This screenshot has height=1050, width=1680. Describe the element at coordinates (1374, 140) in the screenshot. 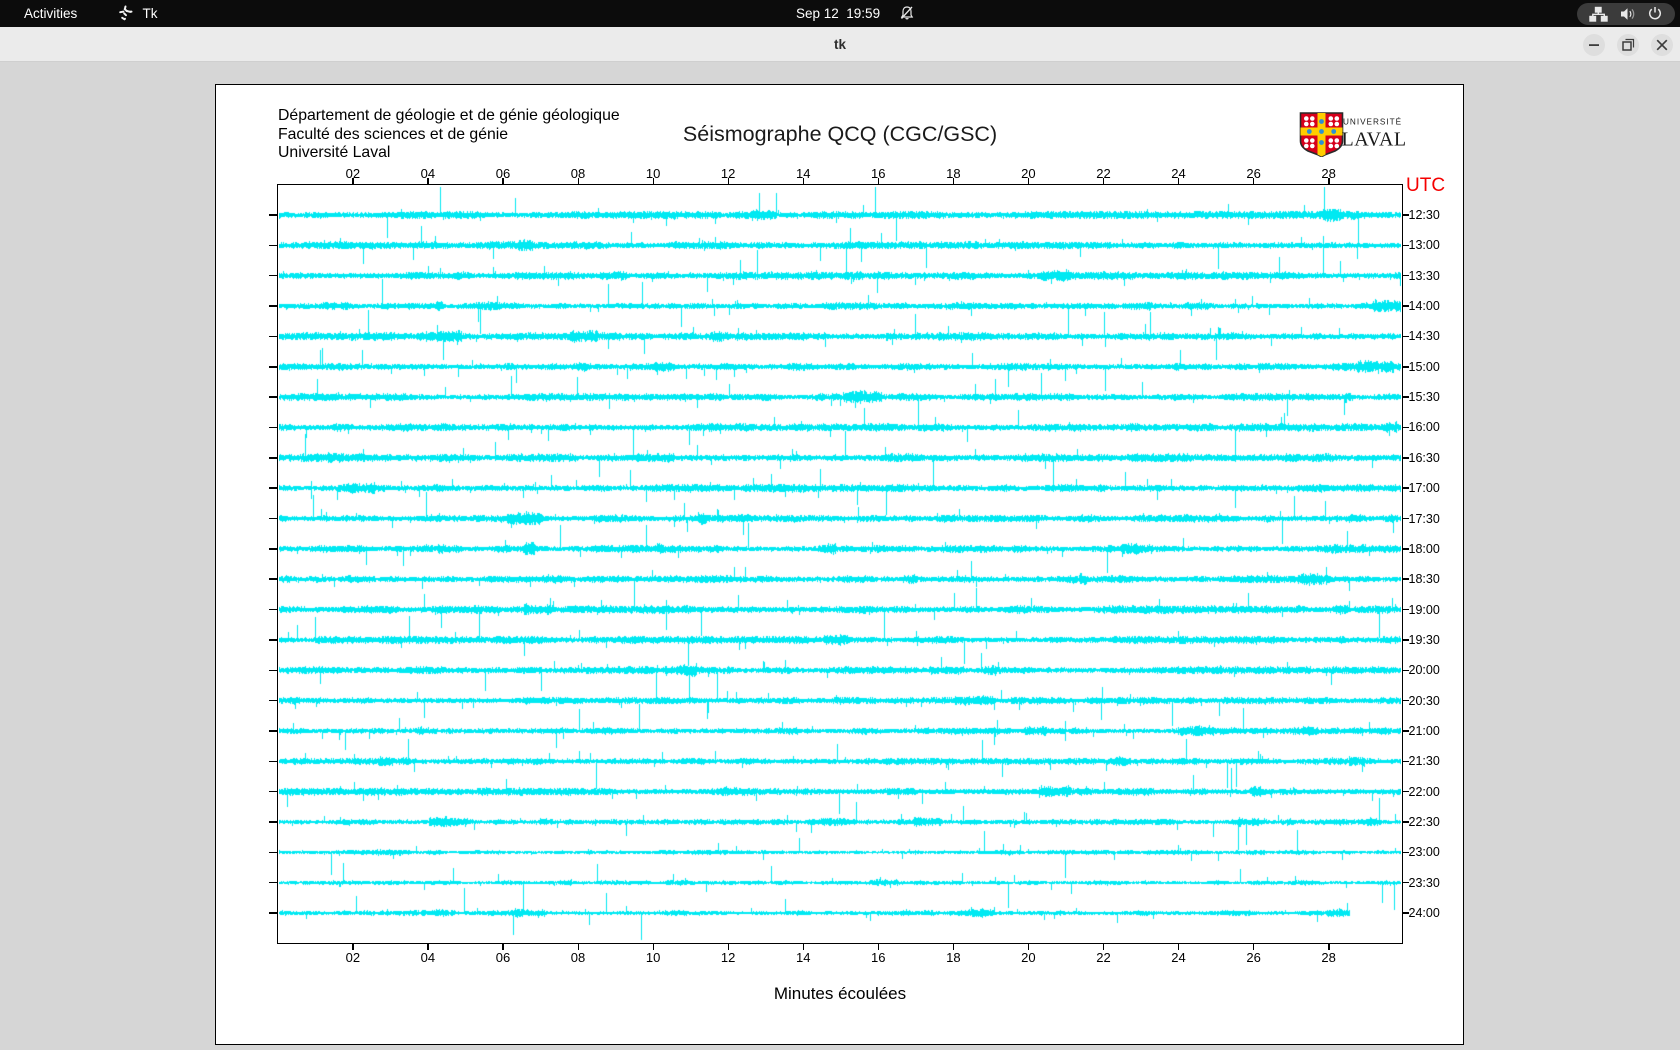

I see `svg-text: LAVAL` at that location.